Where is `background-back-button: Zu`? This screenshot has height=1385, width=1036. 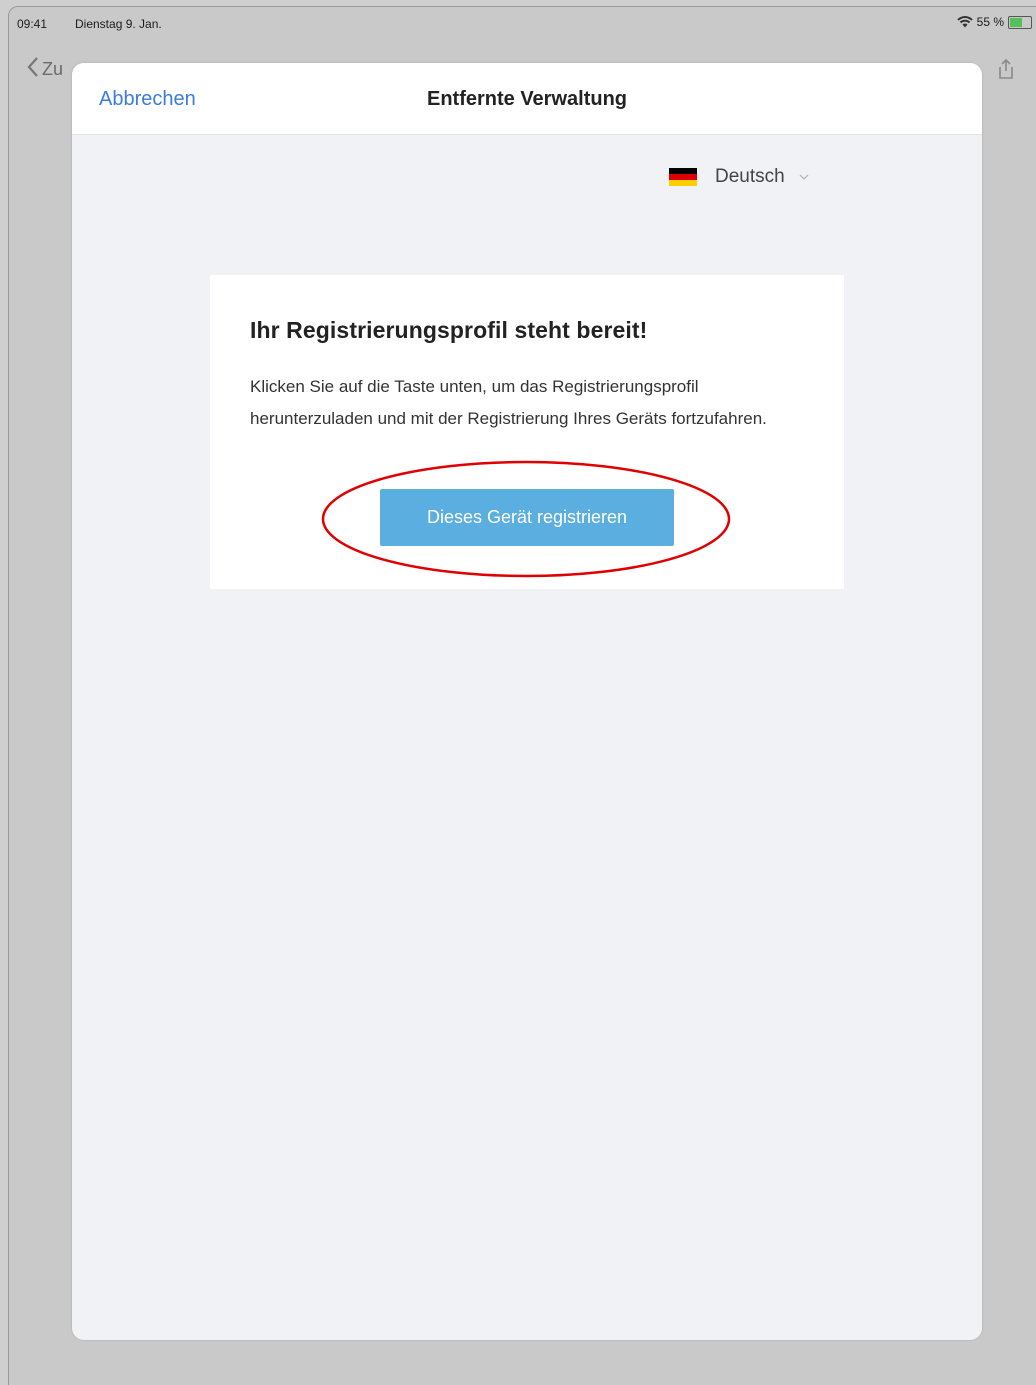 background-back-button: Zu is located at coordinates (44, 69).